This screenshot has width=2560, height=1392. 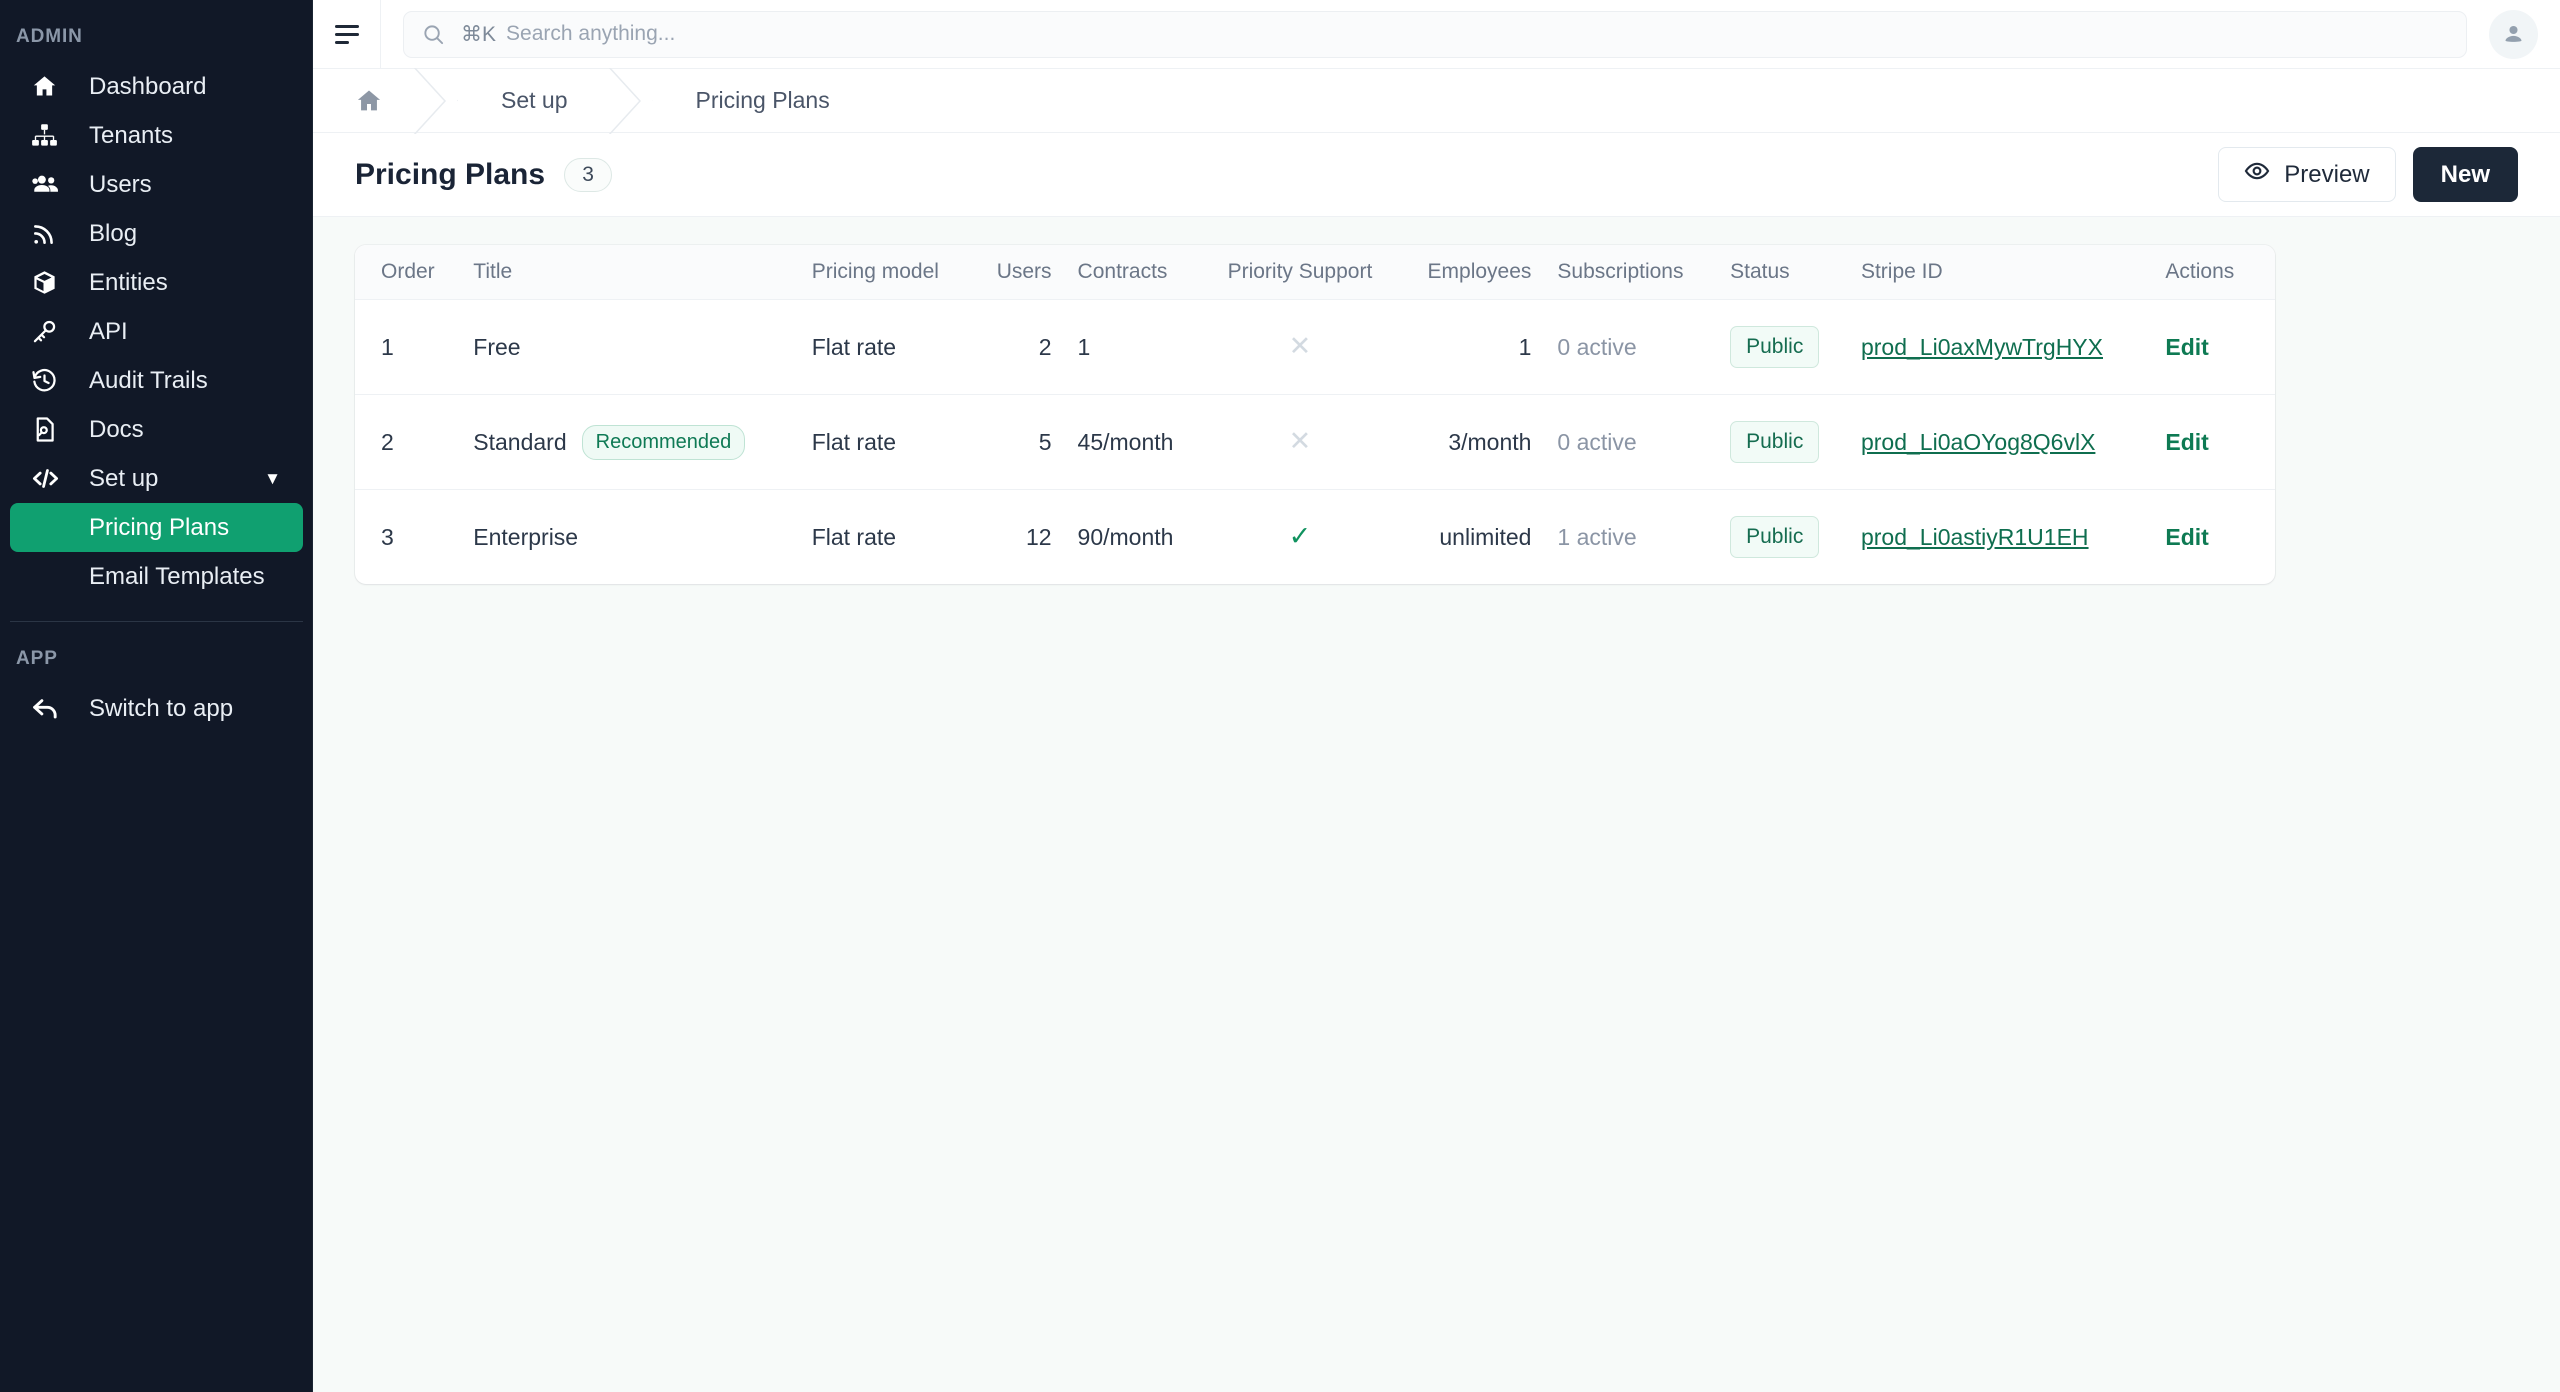 I want to click on cell-employees: unlimited, so click(x=1485, y=536).